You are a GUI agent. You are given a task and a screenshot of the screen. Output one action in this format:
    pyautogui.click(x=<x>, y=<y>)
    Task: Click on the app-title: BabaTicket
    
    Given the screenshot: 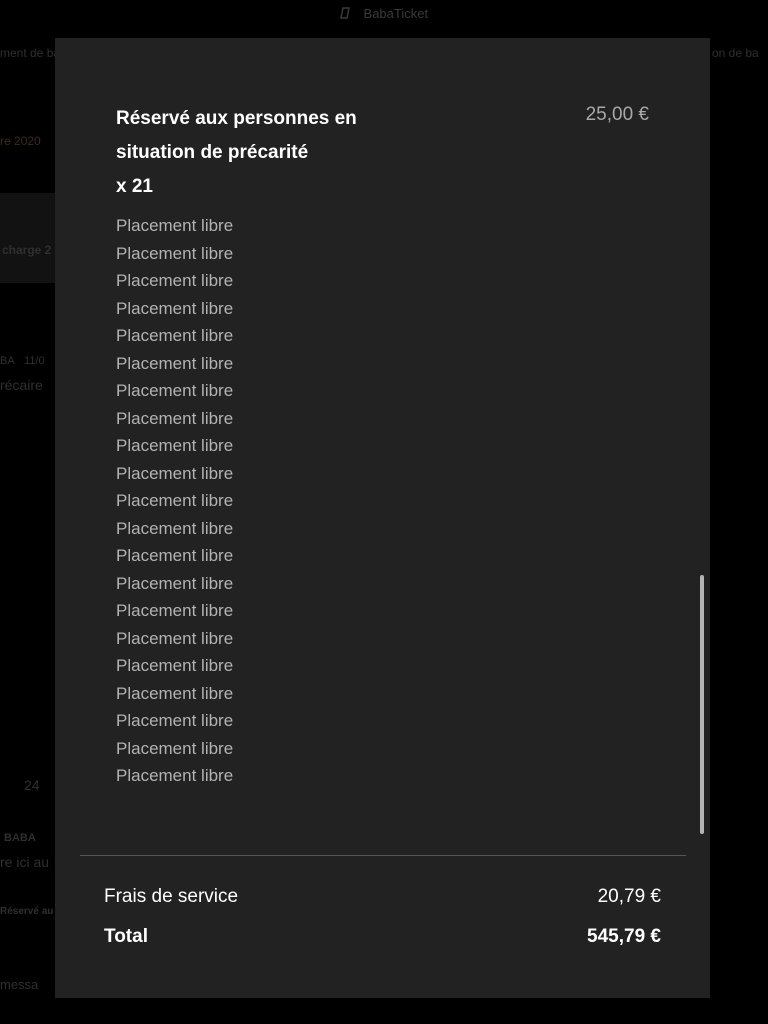 What is the action you would take?
    pyautogui.click(x=396, y=13)
    